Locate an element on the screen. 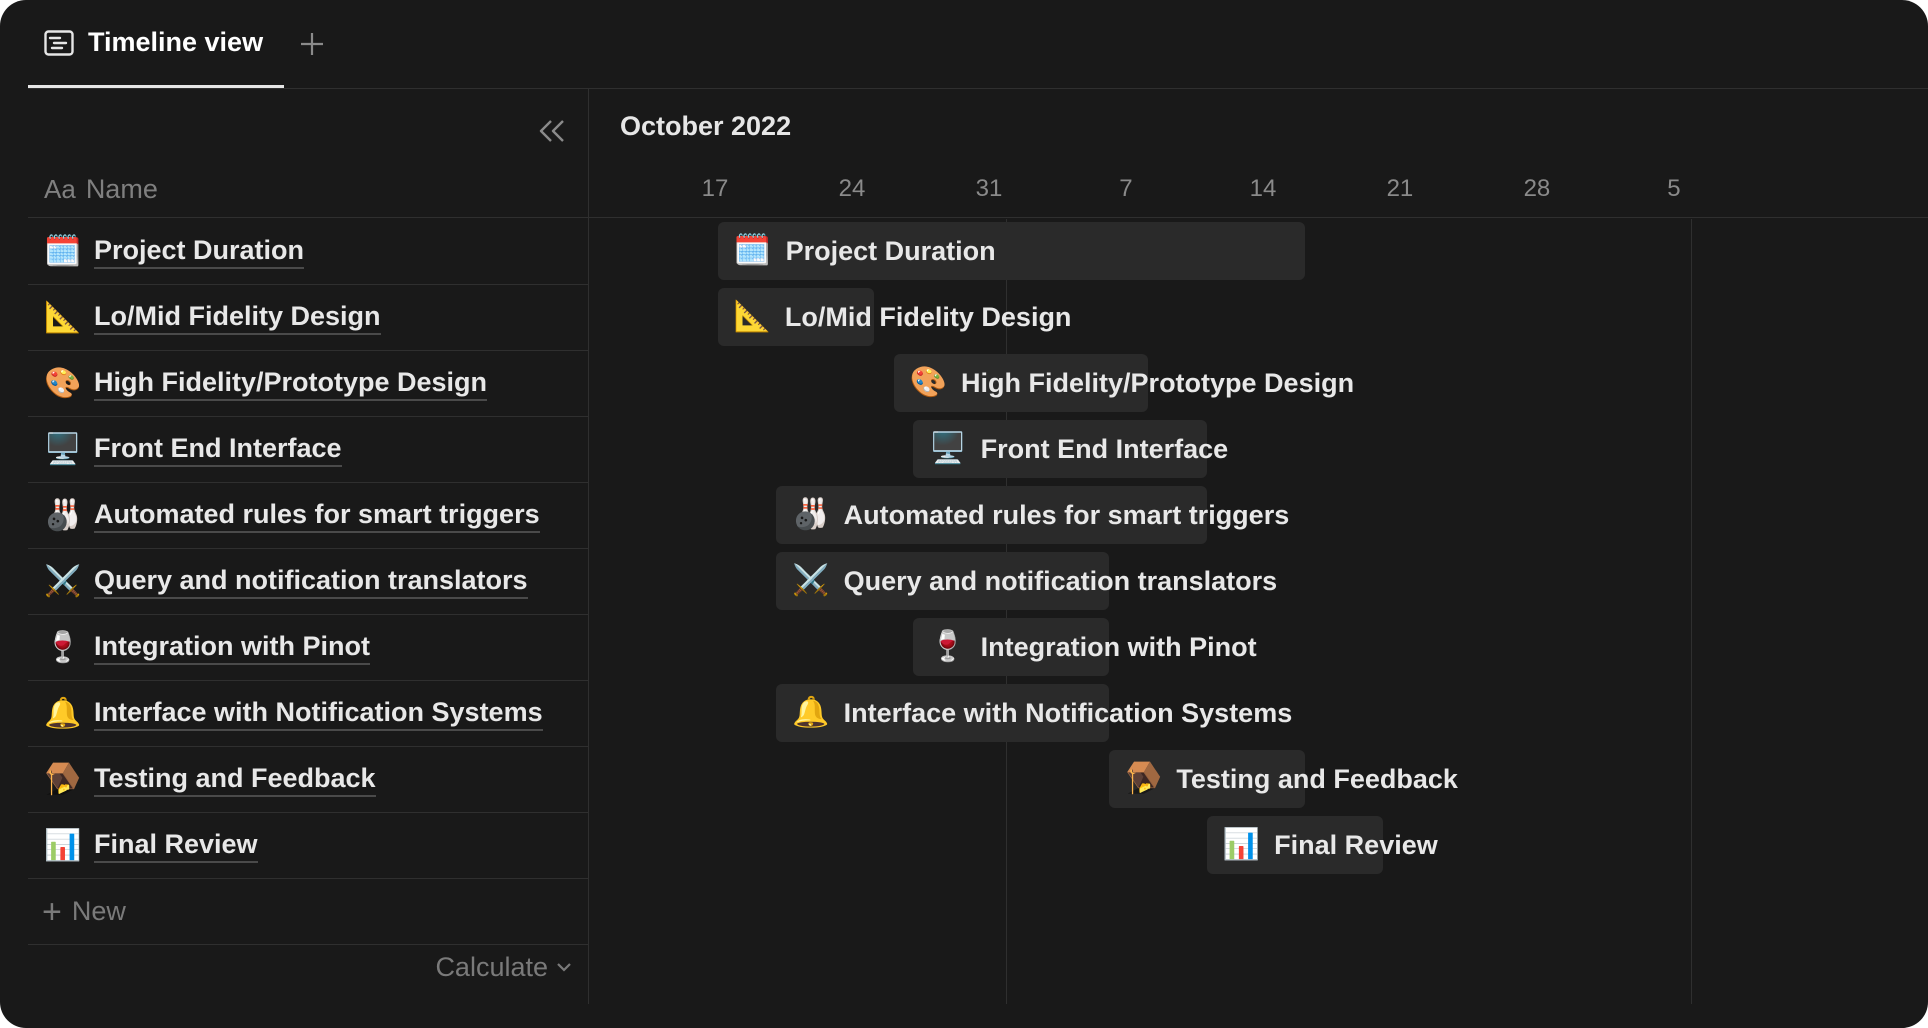 This screenshot has width=1928, height=1028. row-title: High Fidelity/Prototype Design is located at coordinates (291, 384).